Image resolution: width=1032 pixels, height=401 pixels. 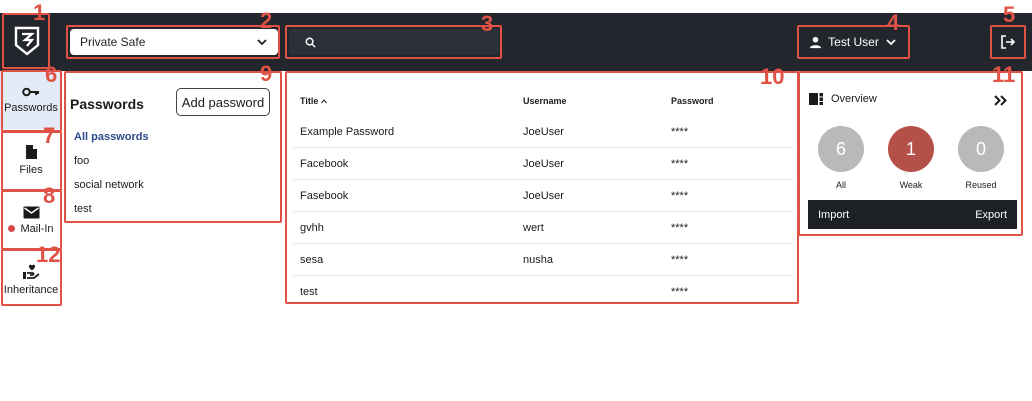 I want to click on callout-number: 6, so click(x=51, y=74).